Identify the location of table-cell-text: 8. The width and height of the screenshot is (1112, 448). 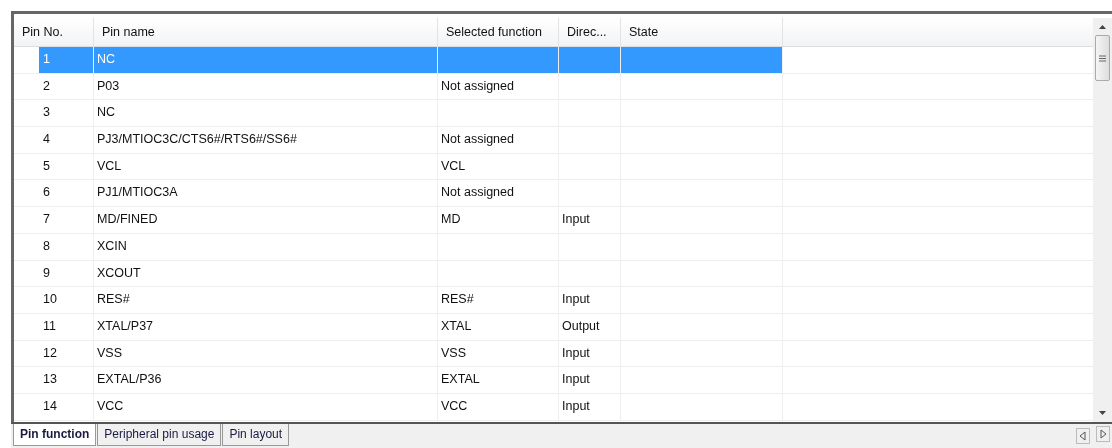
(46, 246).